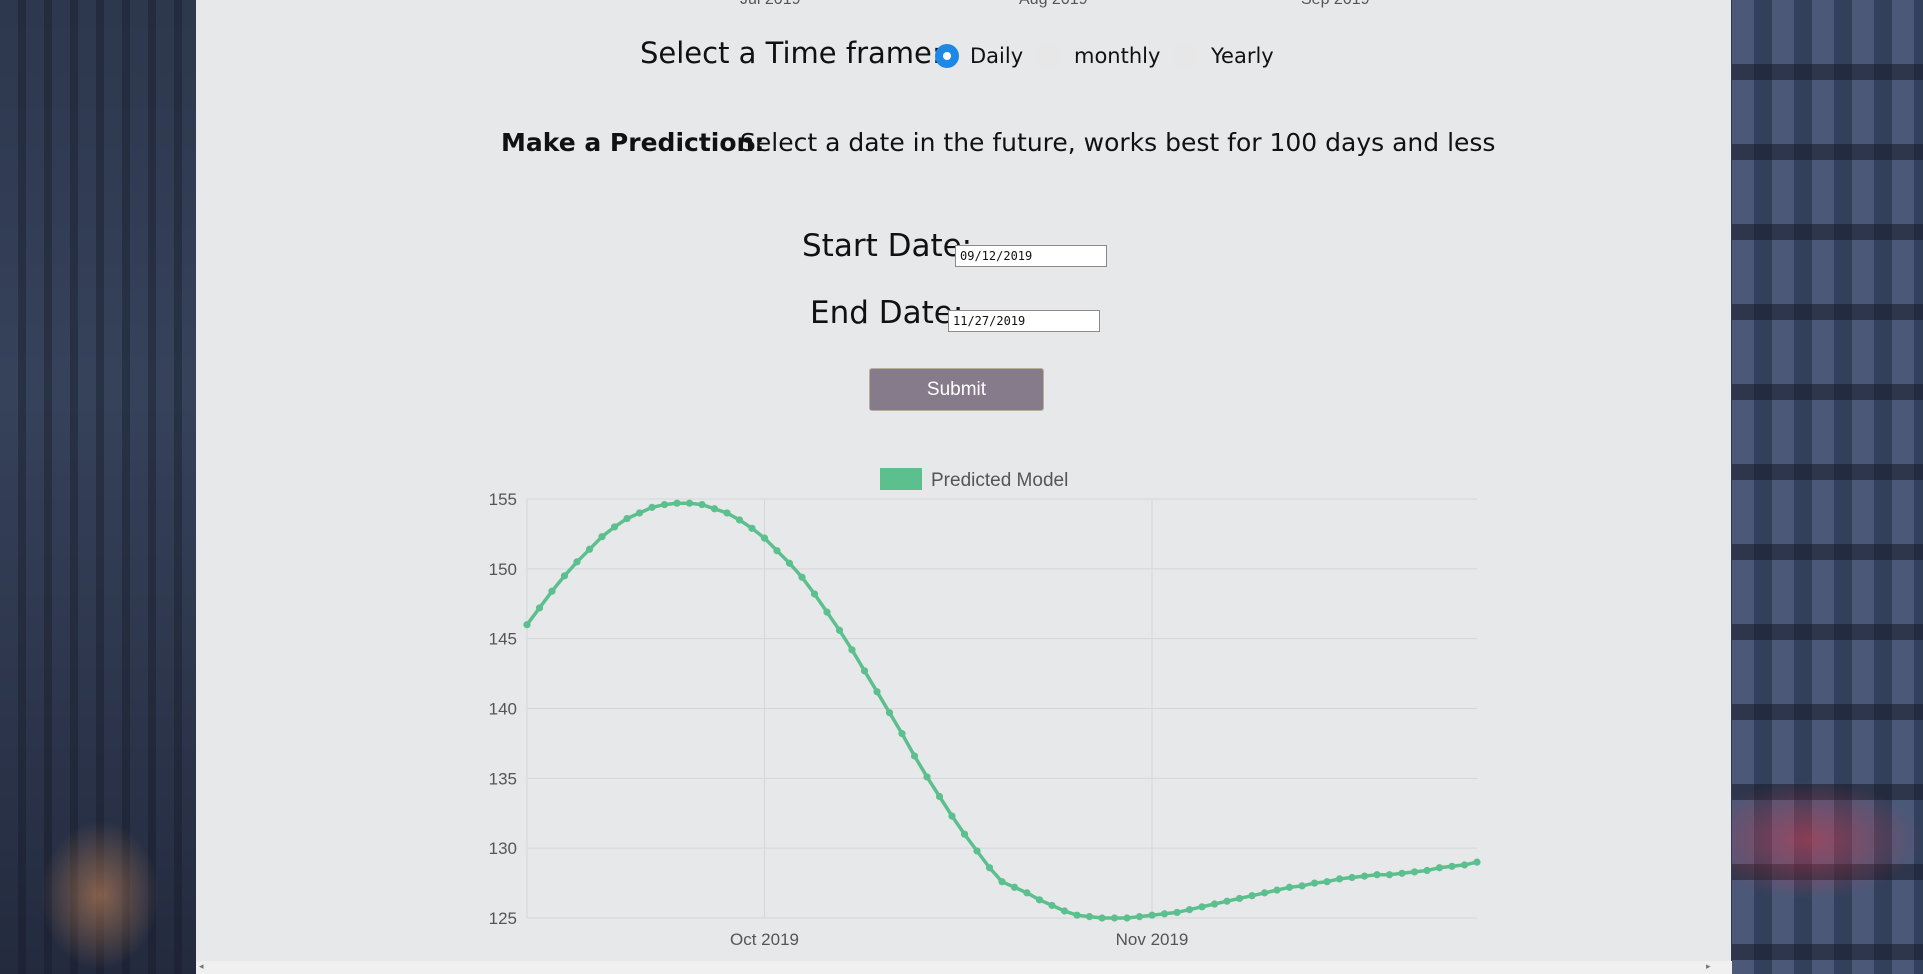 Image resolution: width=1923 pixels, height=974 pixels. Describe the element at coordinates (1024, 321) in the screenshot. I see `end-date-input` at that location.